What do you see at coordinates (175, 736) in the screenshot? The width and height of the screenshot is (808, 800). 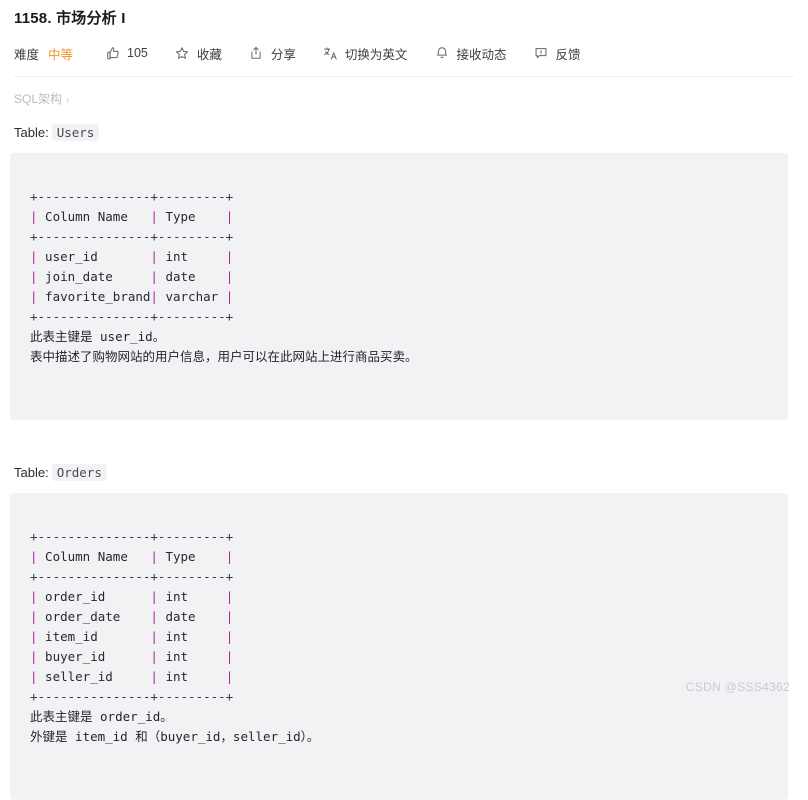 I see `table-note: 外键是 item_id 和（buyer_id，seller_id）。` at bounding box center [175, 736].